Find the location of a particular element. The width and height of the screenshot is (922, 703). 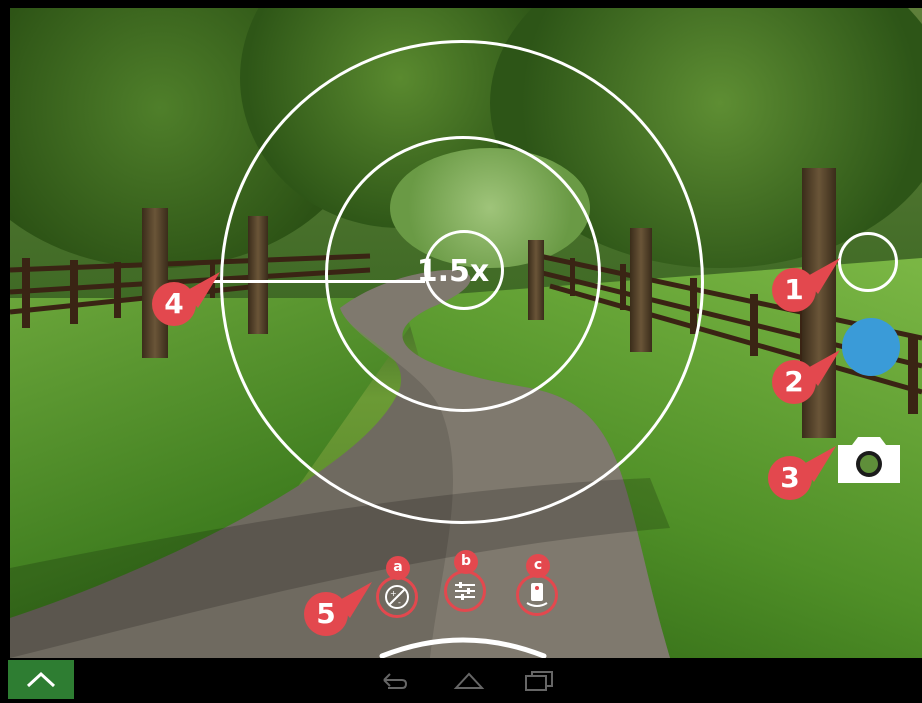

tool-badge-b: b is located at coordinates (466, 562).